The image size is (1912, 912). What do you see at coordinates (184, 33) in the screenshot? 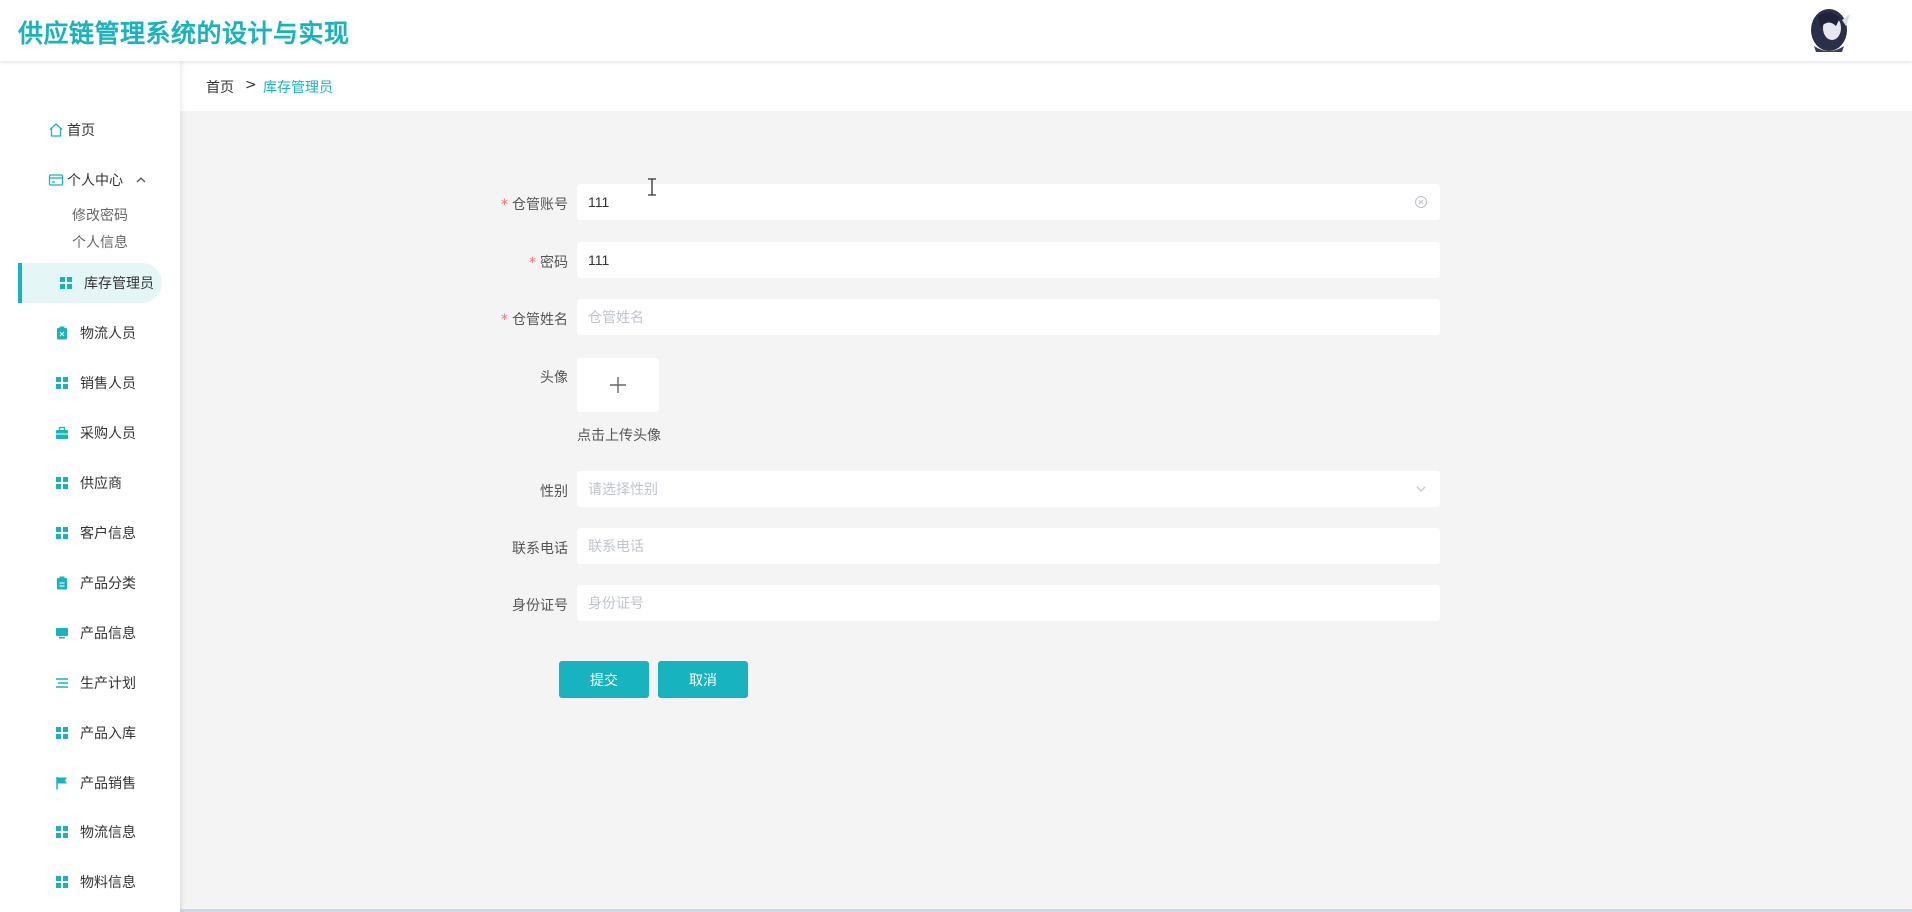
I see `app-title: 供应链管理系统的设计与实现` at bounding box center [184, 33].